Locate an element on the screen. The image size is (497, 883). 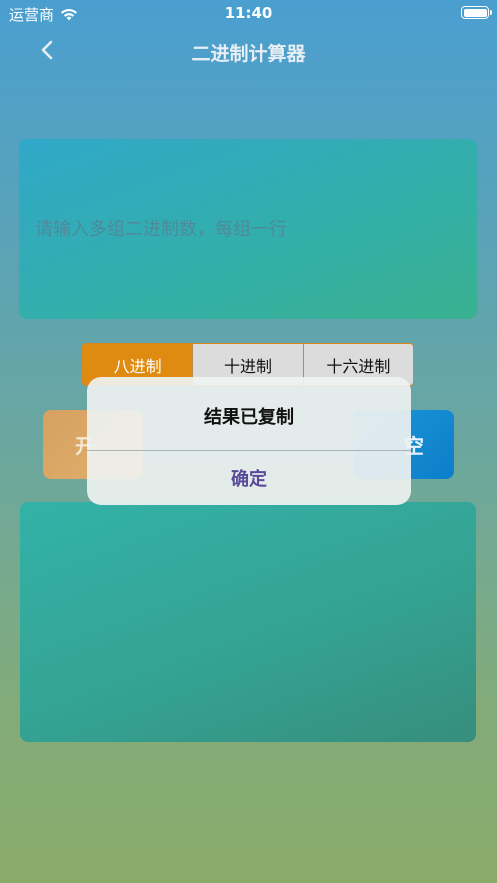
navigation-bar: 二进制计算器 is located at coordinates (248, 52).